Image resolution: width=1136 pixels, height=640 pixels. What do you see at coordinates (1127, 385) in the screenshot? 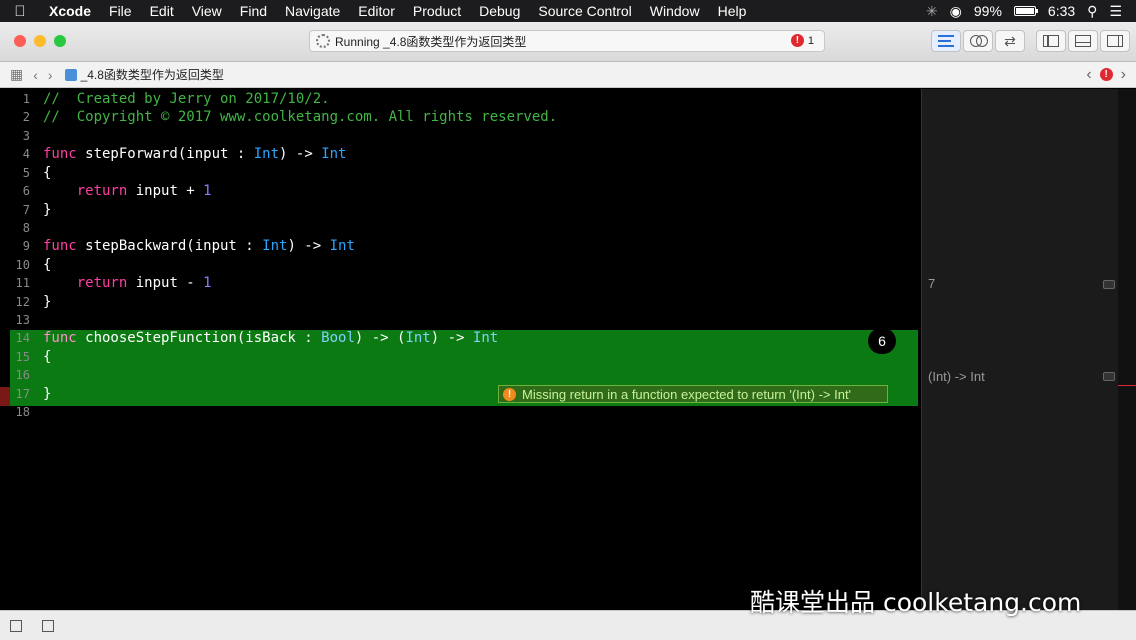
I see `error-scroll-marker` at bounding box center [1127, 385].